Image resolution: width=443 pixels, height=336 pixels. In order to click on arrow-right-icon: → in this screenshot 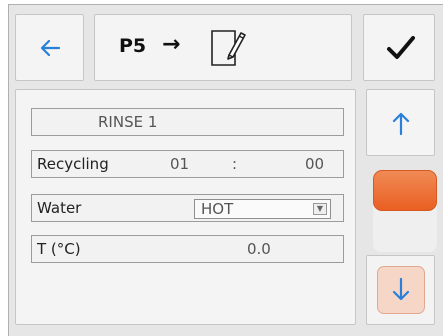, I will do `click(171, 44)`.